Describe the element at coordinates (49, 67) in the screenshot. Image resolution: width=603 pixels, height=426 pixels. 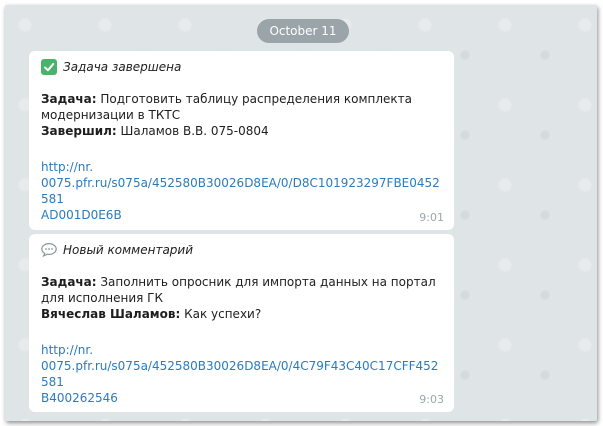
I see `check-icon` at that location.